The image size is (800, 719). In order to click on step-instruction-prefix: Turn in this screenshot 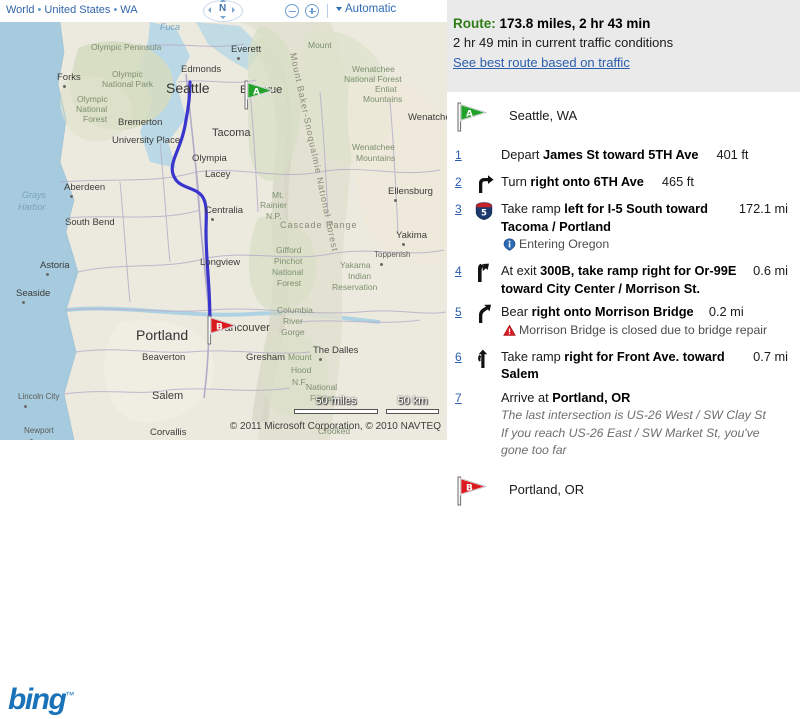, I will do `click(516, 181)`.